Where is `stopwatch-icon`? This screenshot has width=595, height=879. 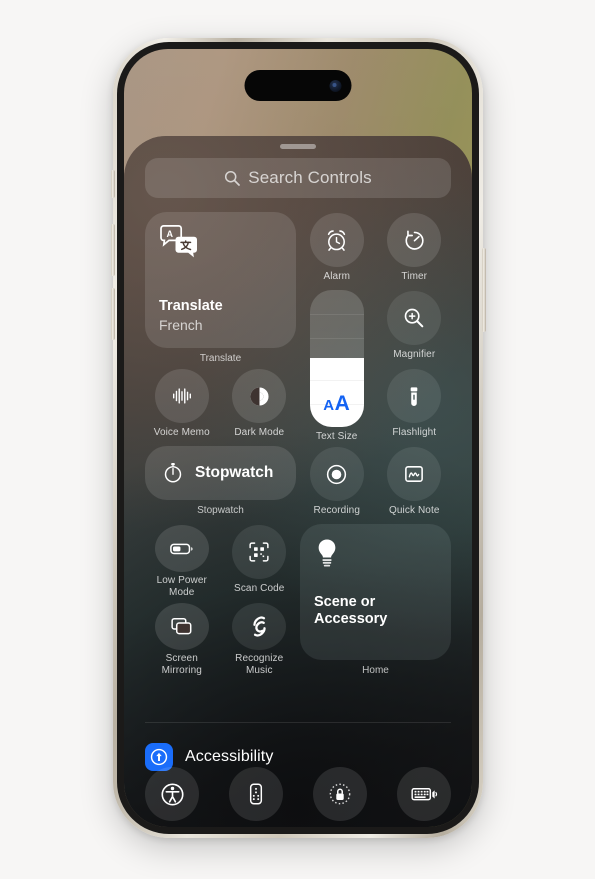
stopwatch-icon is located at coordinates (173, 473).